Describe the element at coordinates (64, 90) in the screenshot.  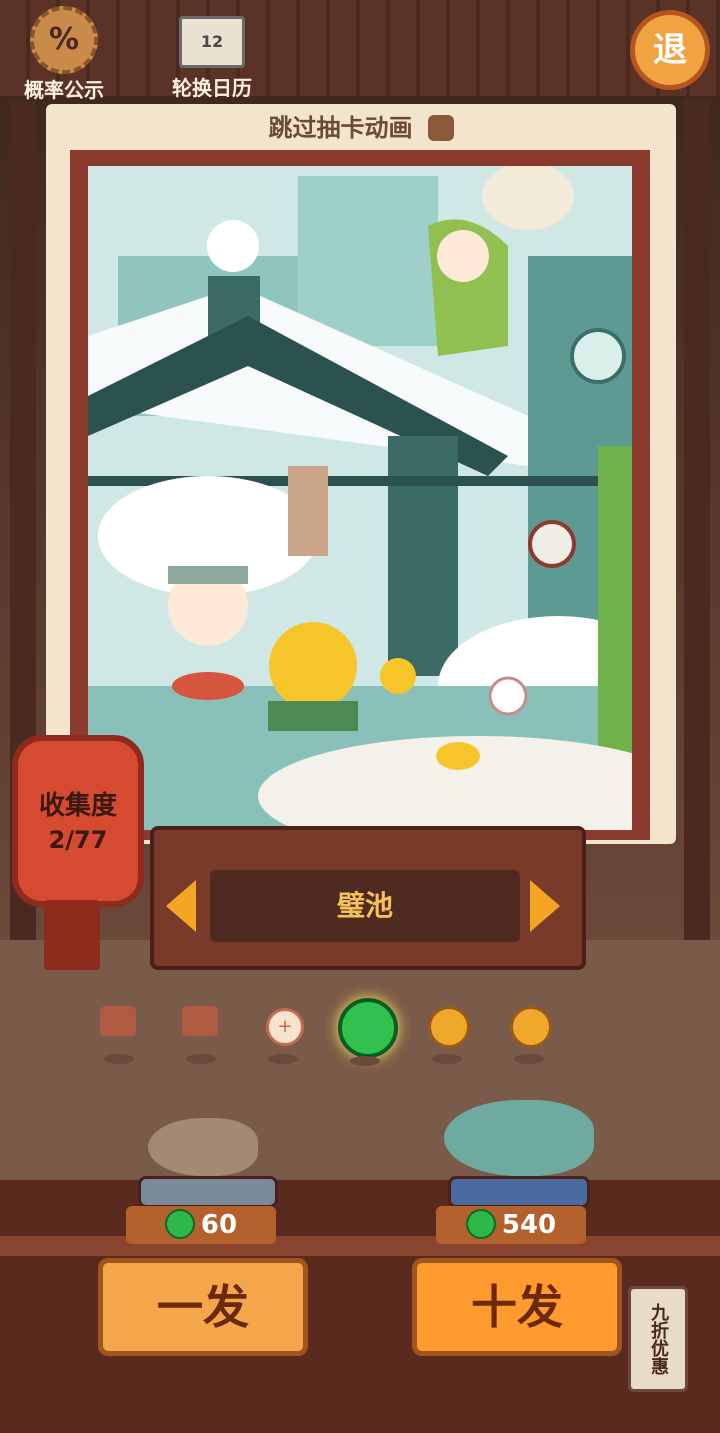
I see `probability-label: 概率公示` at that location.